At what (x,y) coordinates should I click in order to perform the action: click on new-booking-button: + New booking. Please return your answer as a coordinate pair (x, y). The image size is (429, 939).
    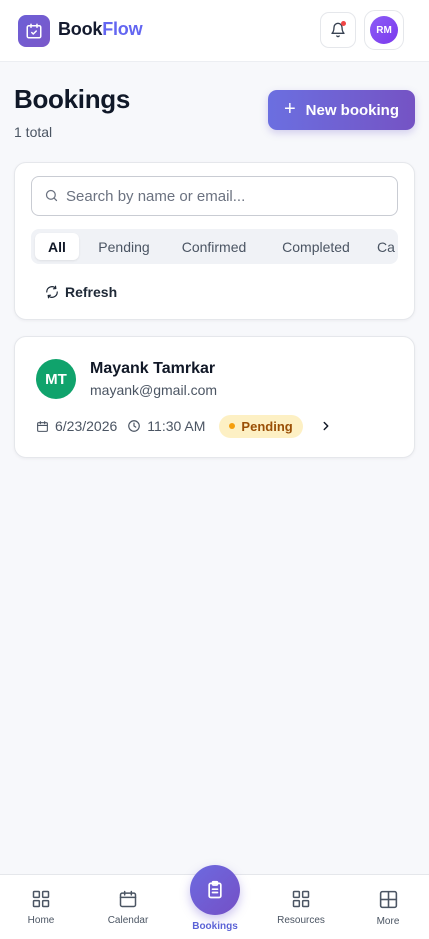
    Looking at the image, I should click on (341, 110).